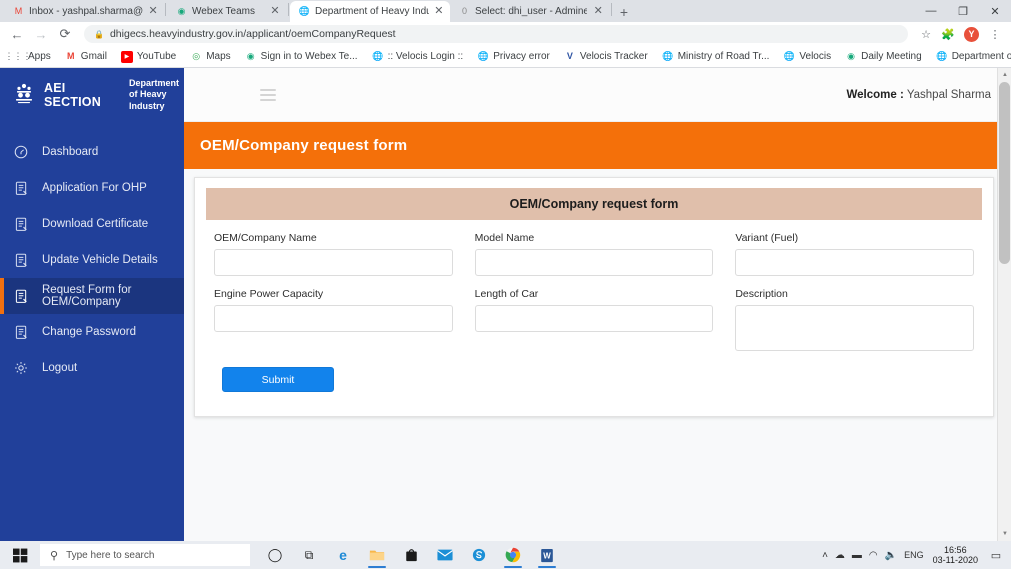  I want to click on submit-row: Submit, so click(594, 379).